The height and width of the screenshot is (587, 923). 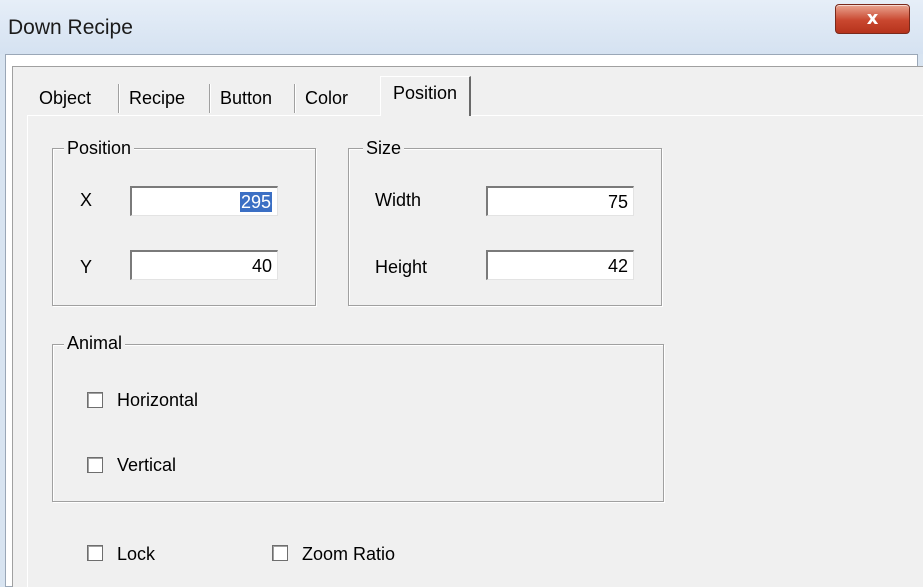 I want to click on height-input: 42, so click(x=560, y=265).